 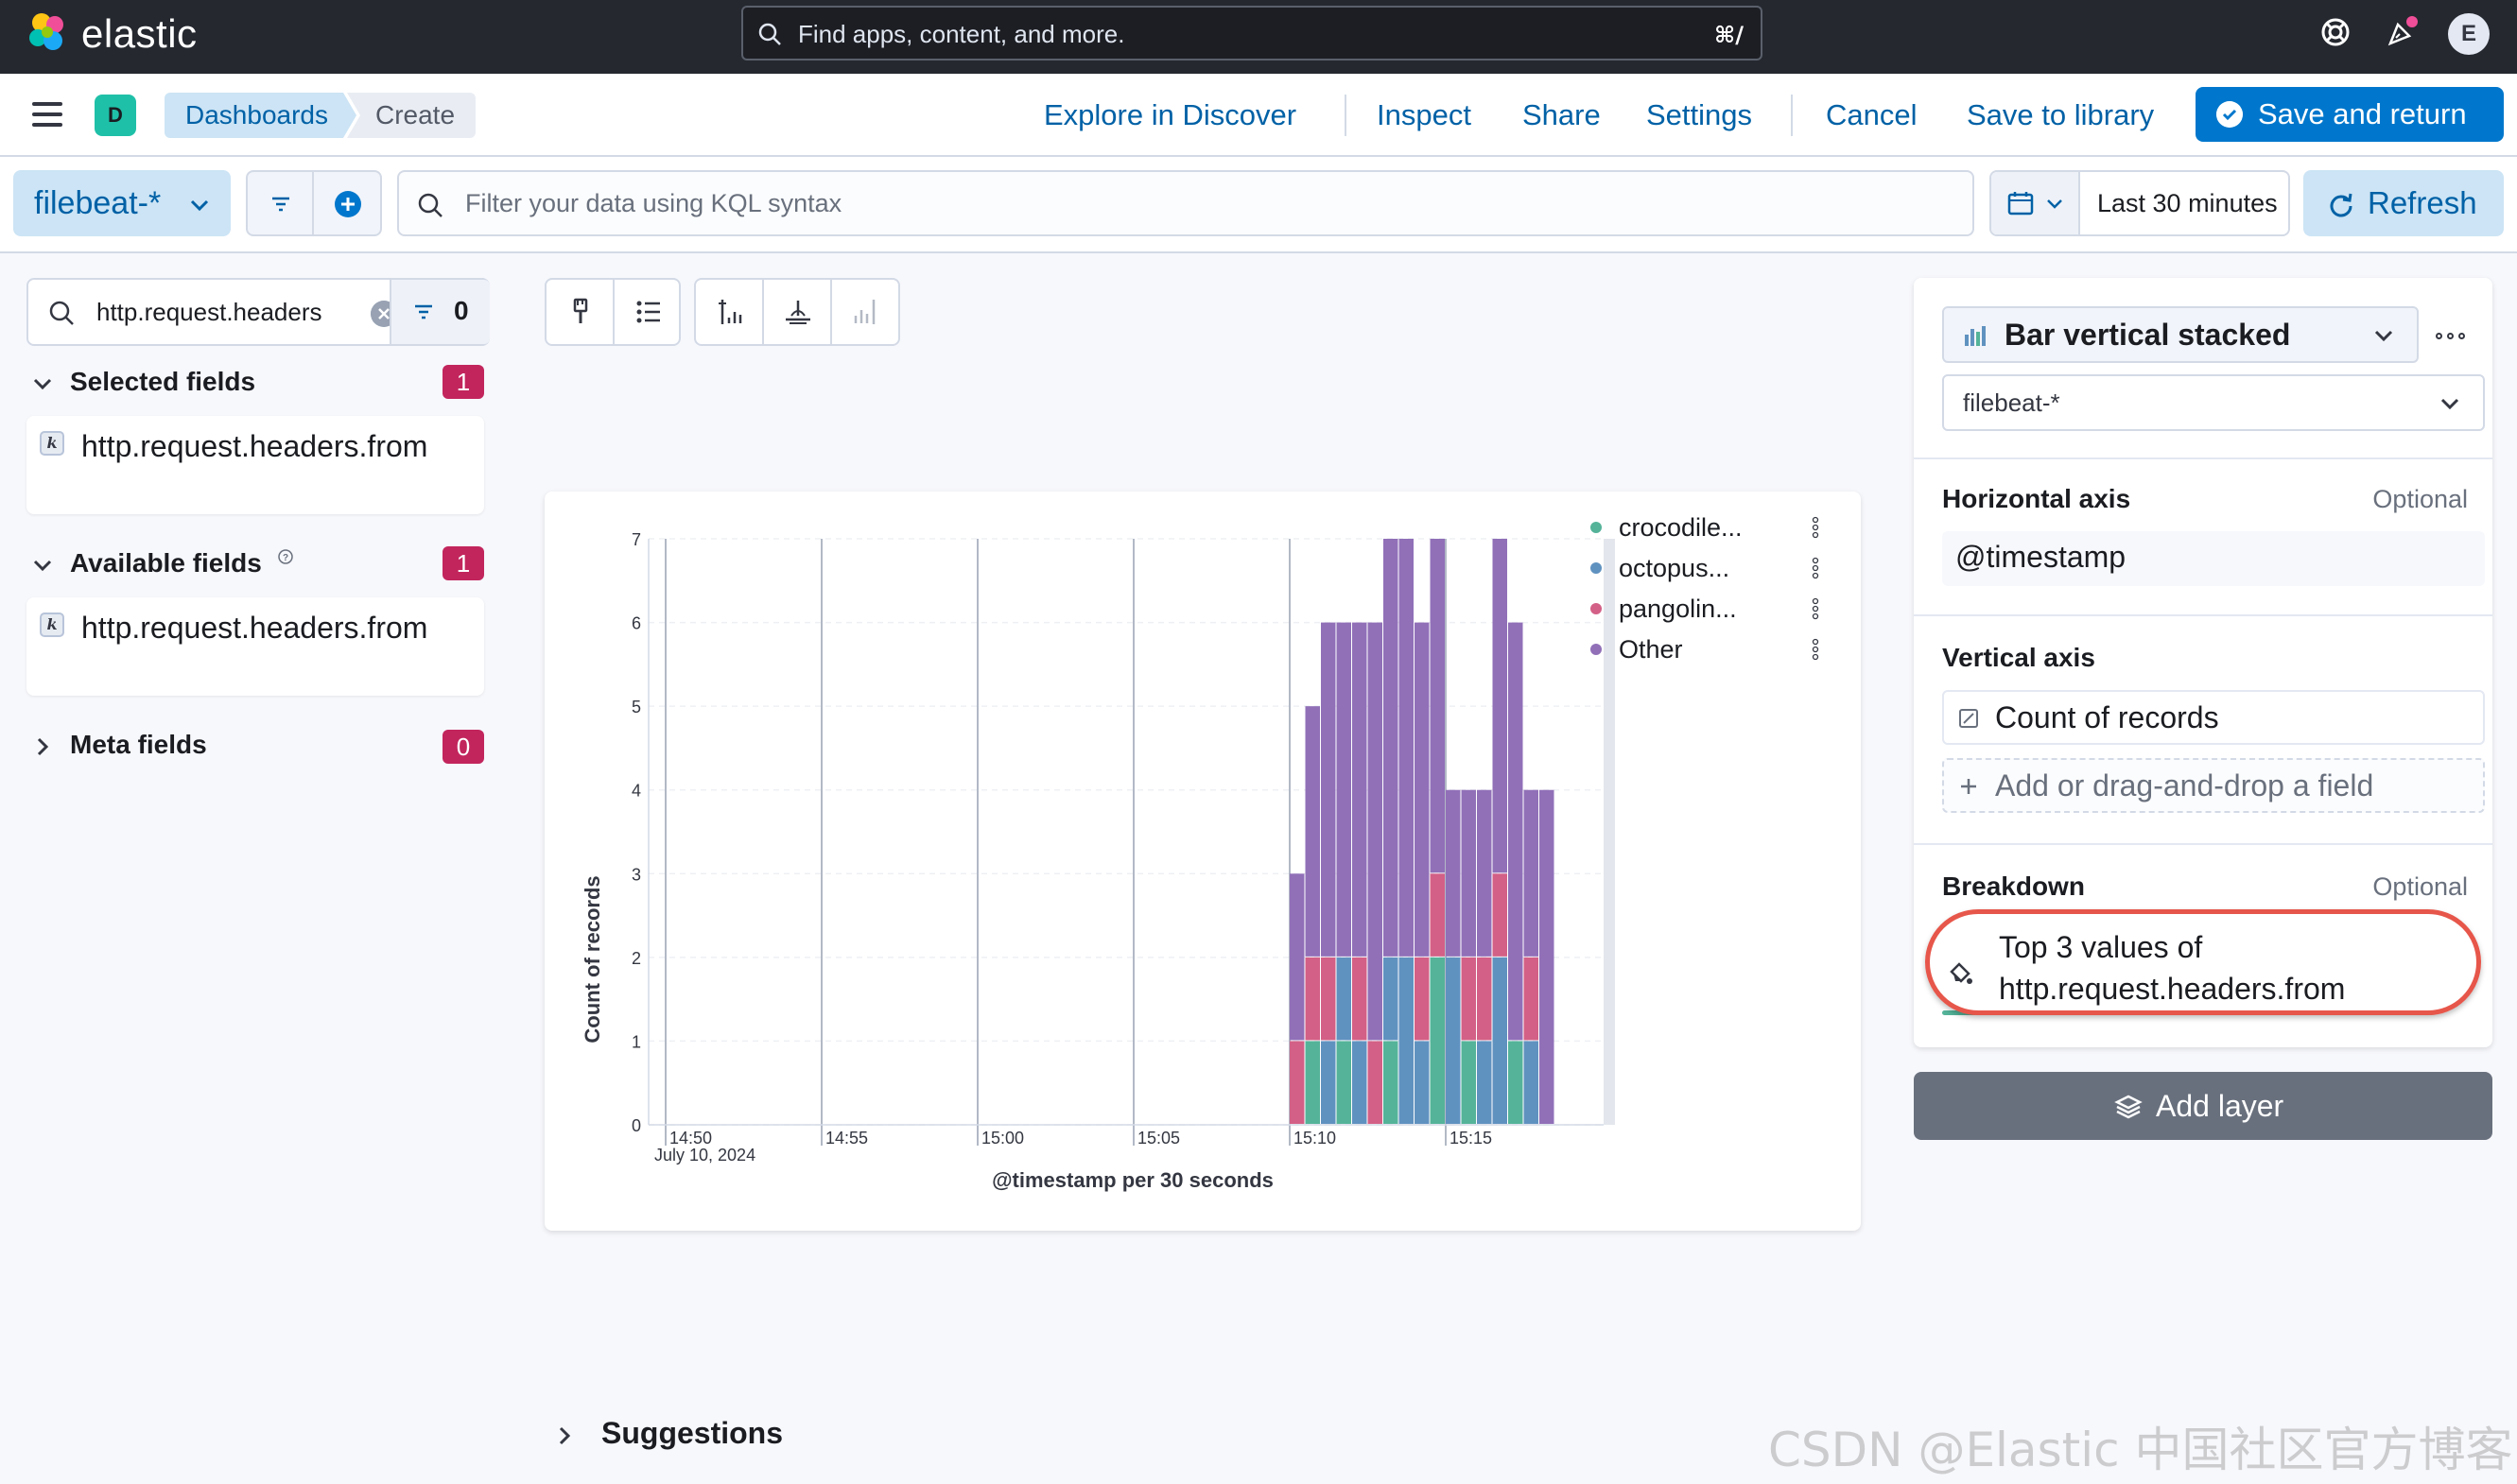 I want to click on refresh-button: Refresh, so click(x=2403, y=203).